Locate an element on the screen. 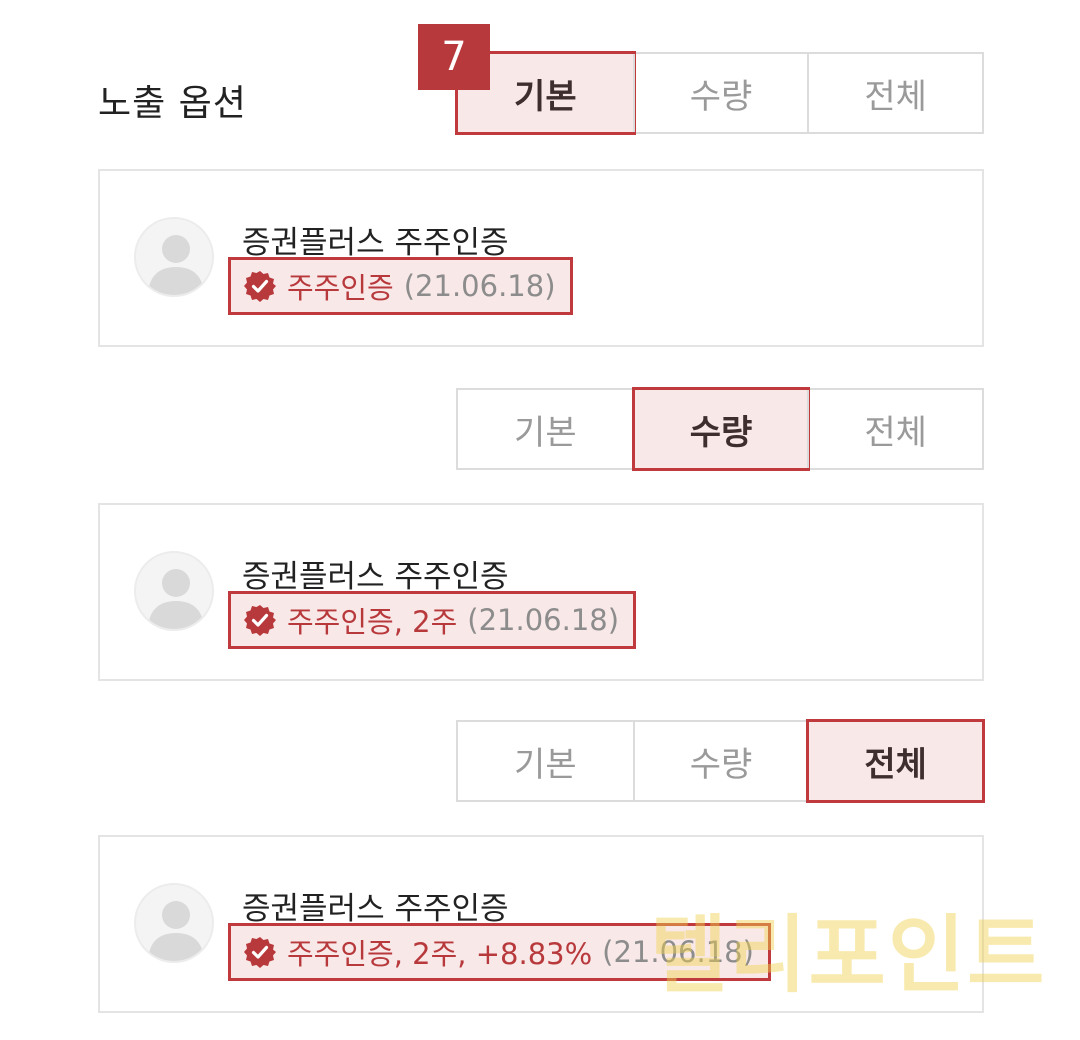 This screenshot has width=1080, height=1040. preview-card-basic: 증권플러스 주주인증 주주인증 (21.06.18) is located at coordinates (541, 258).